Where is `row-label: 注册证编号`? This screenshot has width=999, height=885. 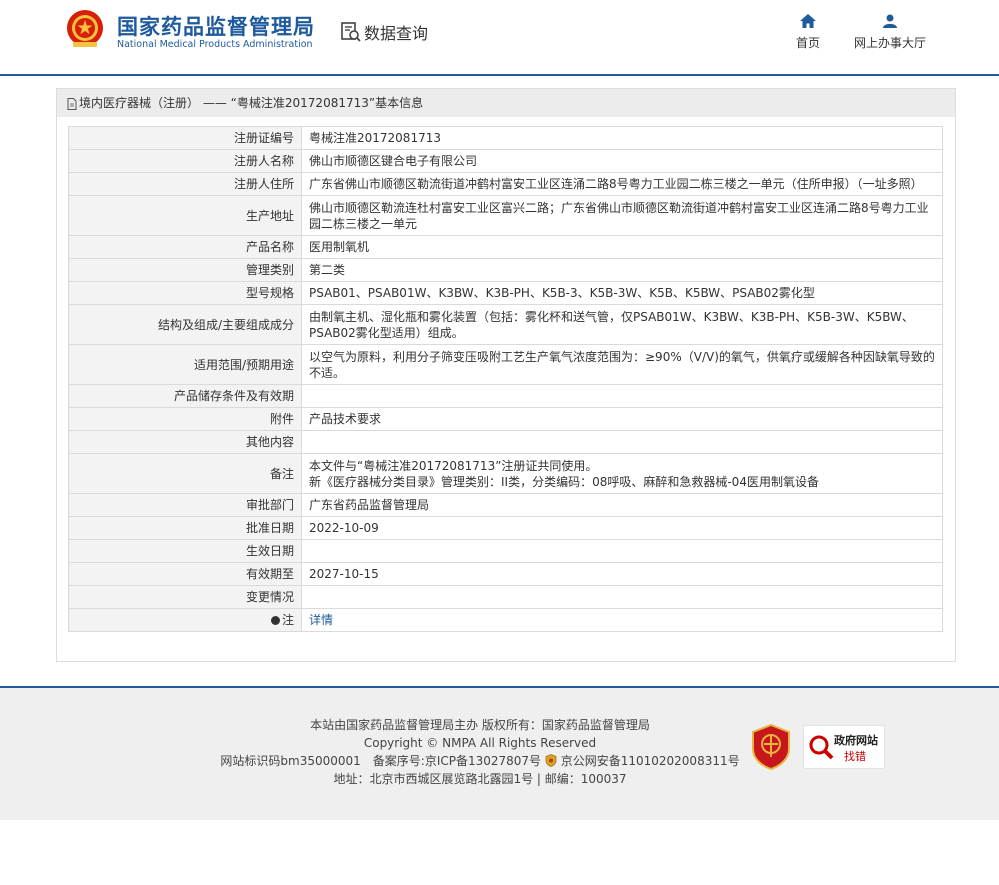 row-label: 注册证编号 is located at coordinates (185, 138).